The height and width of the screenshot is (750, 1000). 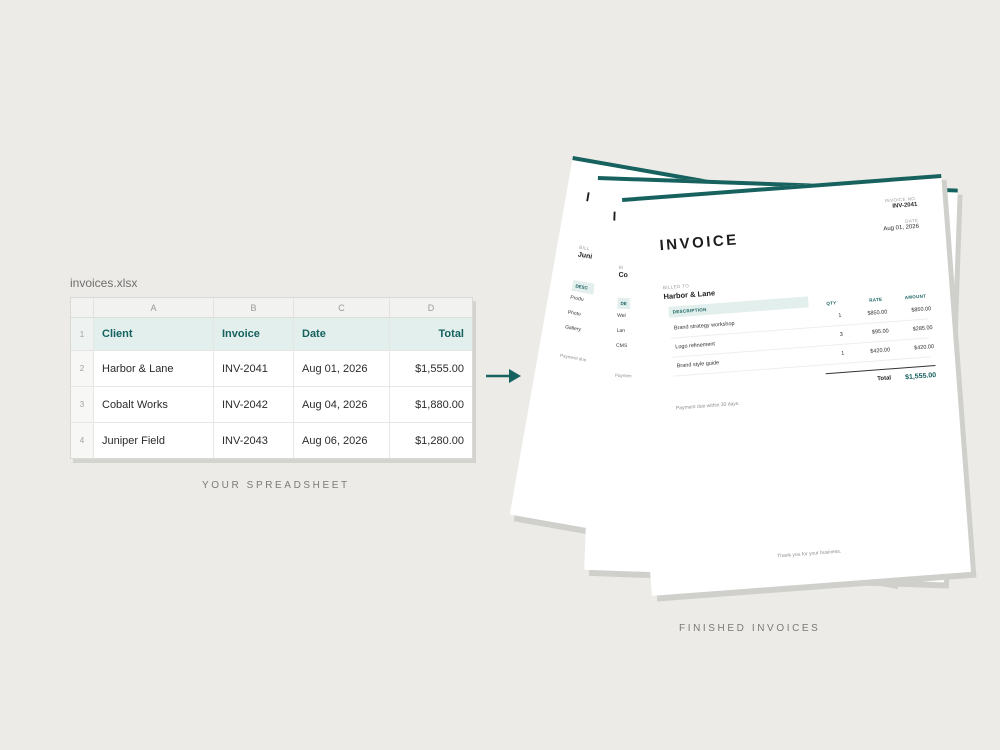 I want to click on item-amount: $850.00, so click(x=921, y=310).